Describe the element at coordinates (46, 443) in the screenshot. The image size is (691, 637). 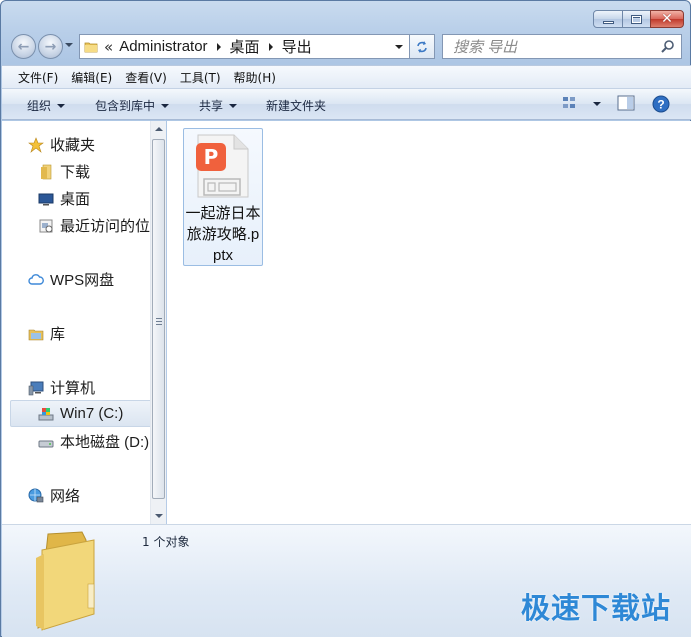
I see `hard-drive-icon` at that location.